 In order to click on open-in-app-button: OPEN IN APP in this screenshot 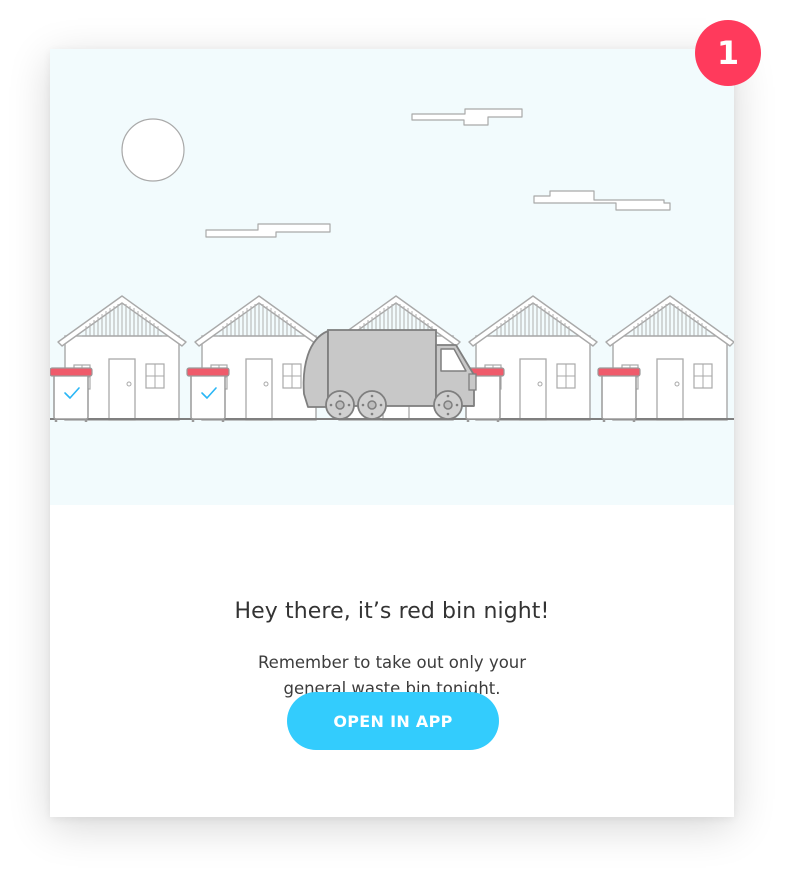, I will do `click(393, 721)`.